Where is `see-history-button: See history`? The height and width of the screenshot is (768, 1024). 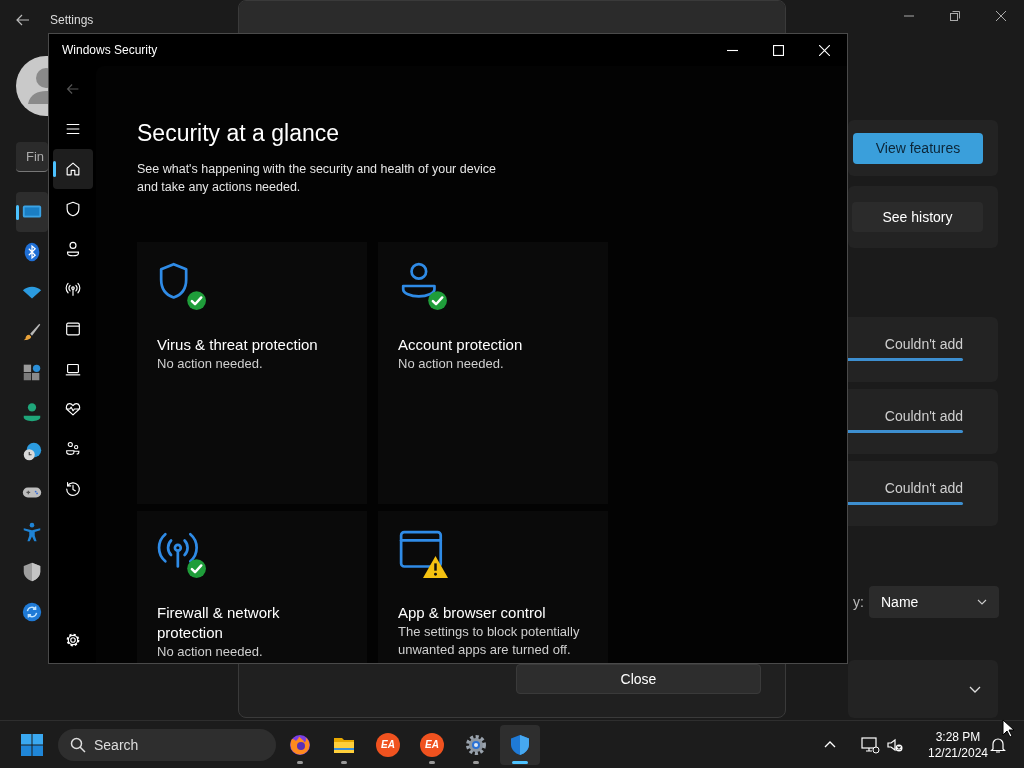
see-history-button: See history is located at coordinates (917, 217).